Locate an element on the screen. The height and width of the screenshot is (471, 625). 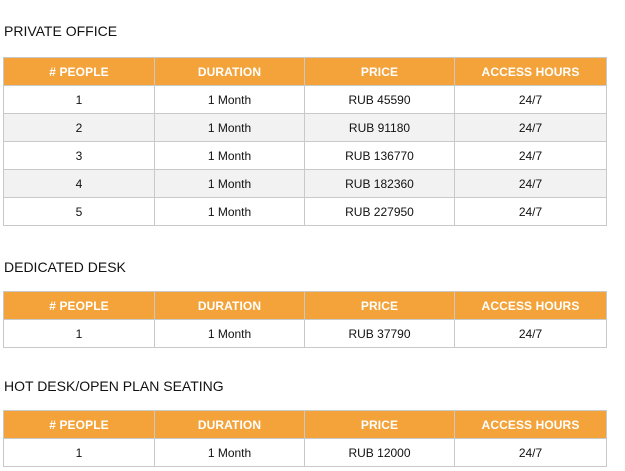
table-row: 1 1 Month RUB 45590 24/7 is located at coordinates (305, 99).